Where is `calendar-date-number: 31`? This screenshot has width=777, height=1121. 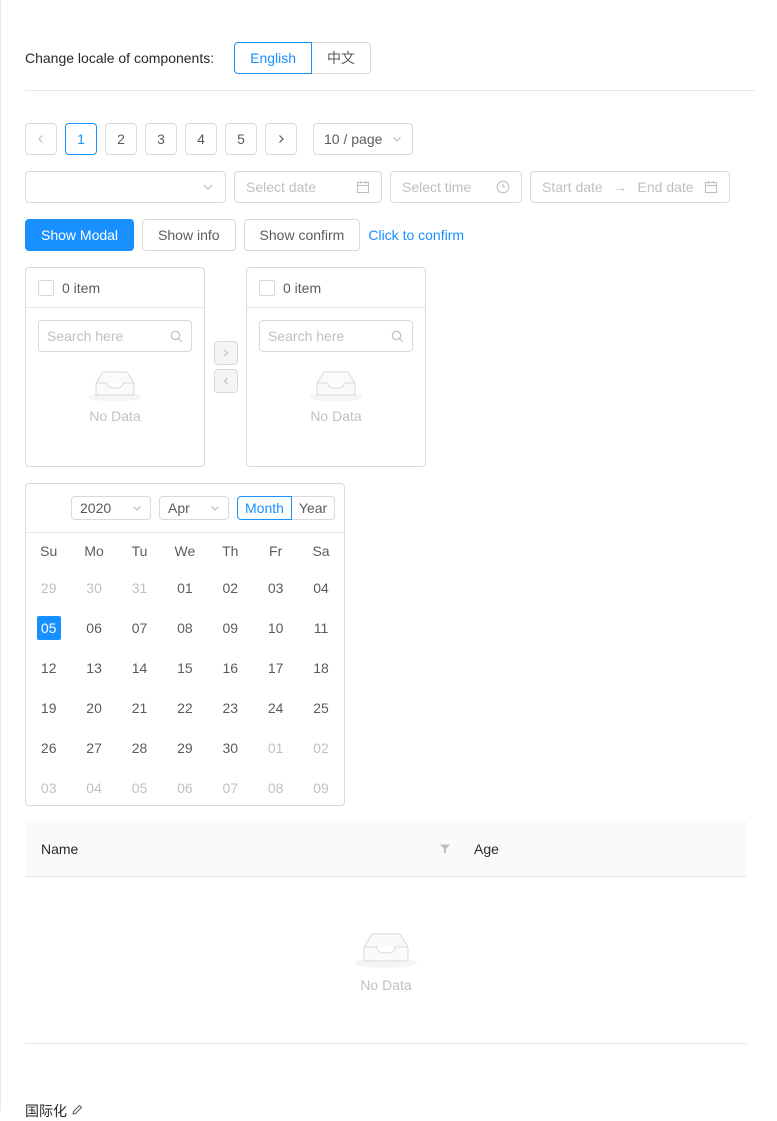
calendar-date-number: 31 is located at coordinates (139, 588).